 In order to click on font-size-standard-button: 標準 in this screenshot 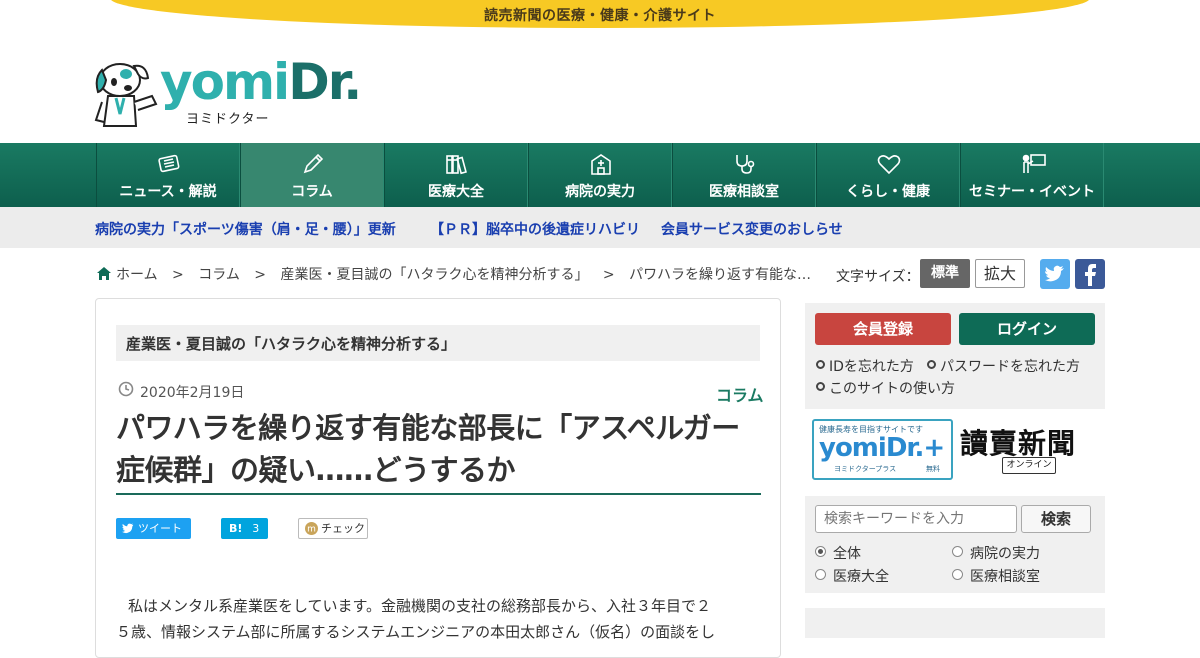, I will do `click(945, 273)`.